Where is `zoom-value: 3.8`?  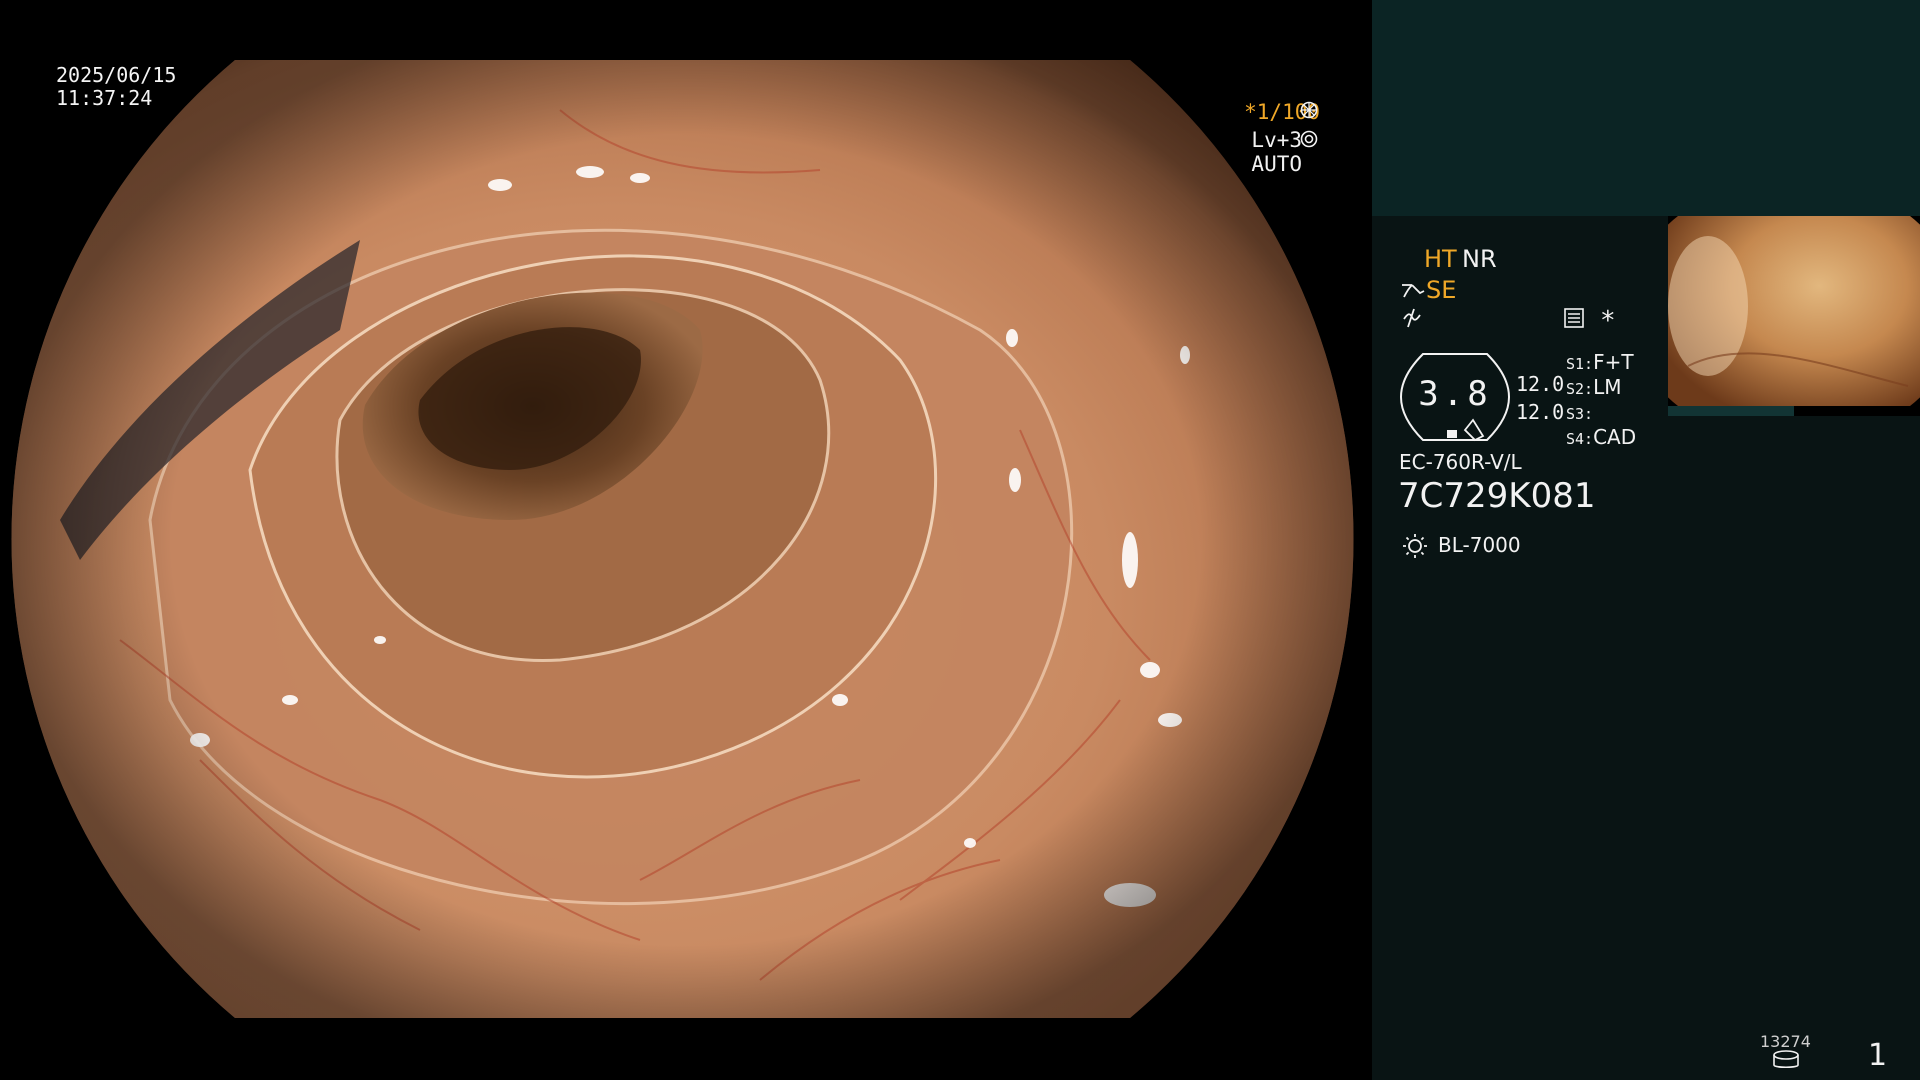 zoom-value: 3.8 is located at coordinates (1455, 394).